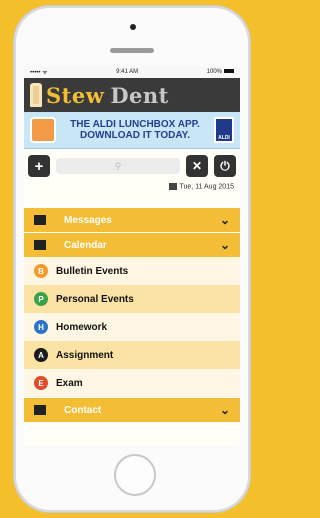 Image resolution: width=320 pixels, height=518 pixels. Describe the element at coordinates (214, 72) in the screenshot. I see `battery-text: 100%` at that location.